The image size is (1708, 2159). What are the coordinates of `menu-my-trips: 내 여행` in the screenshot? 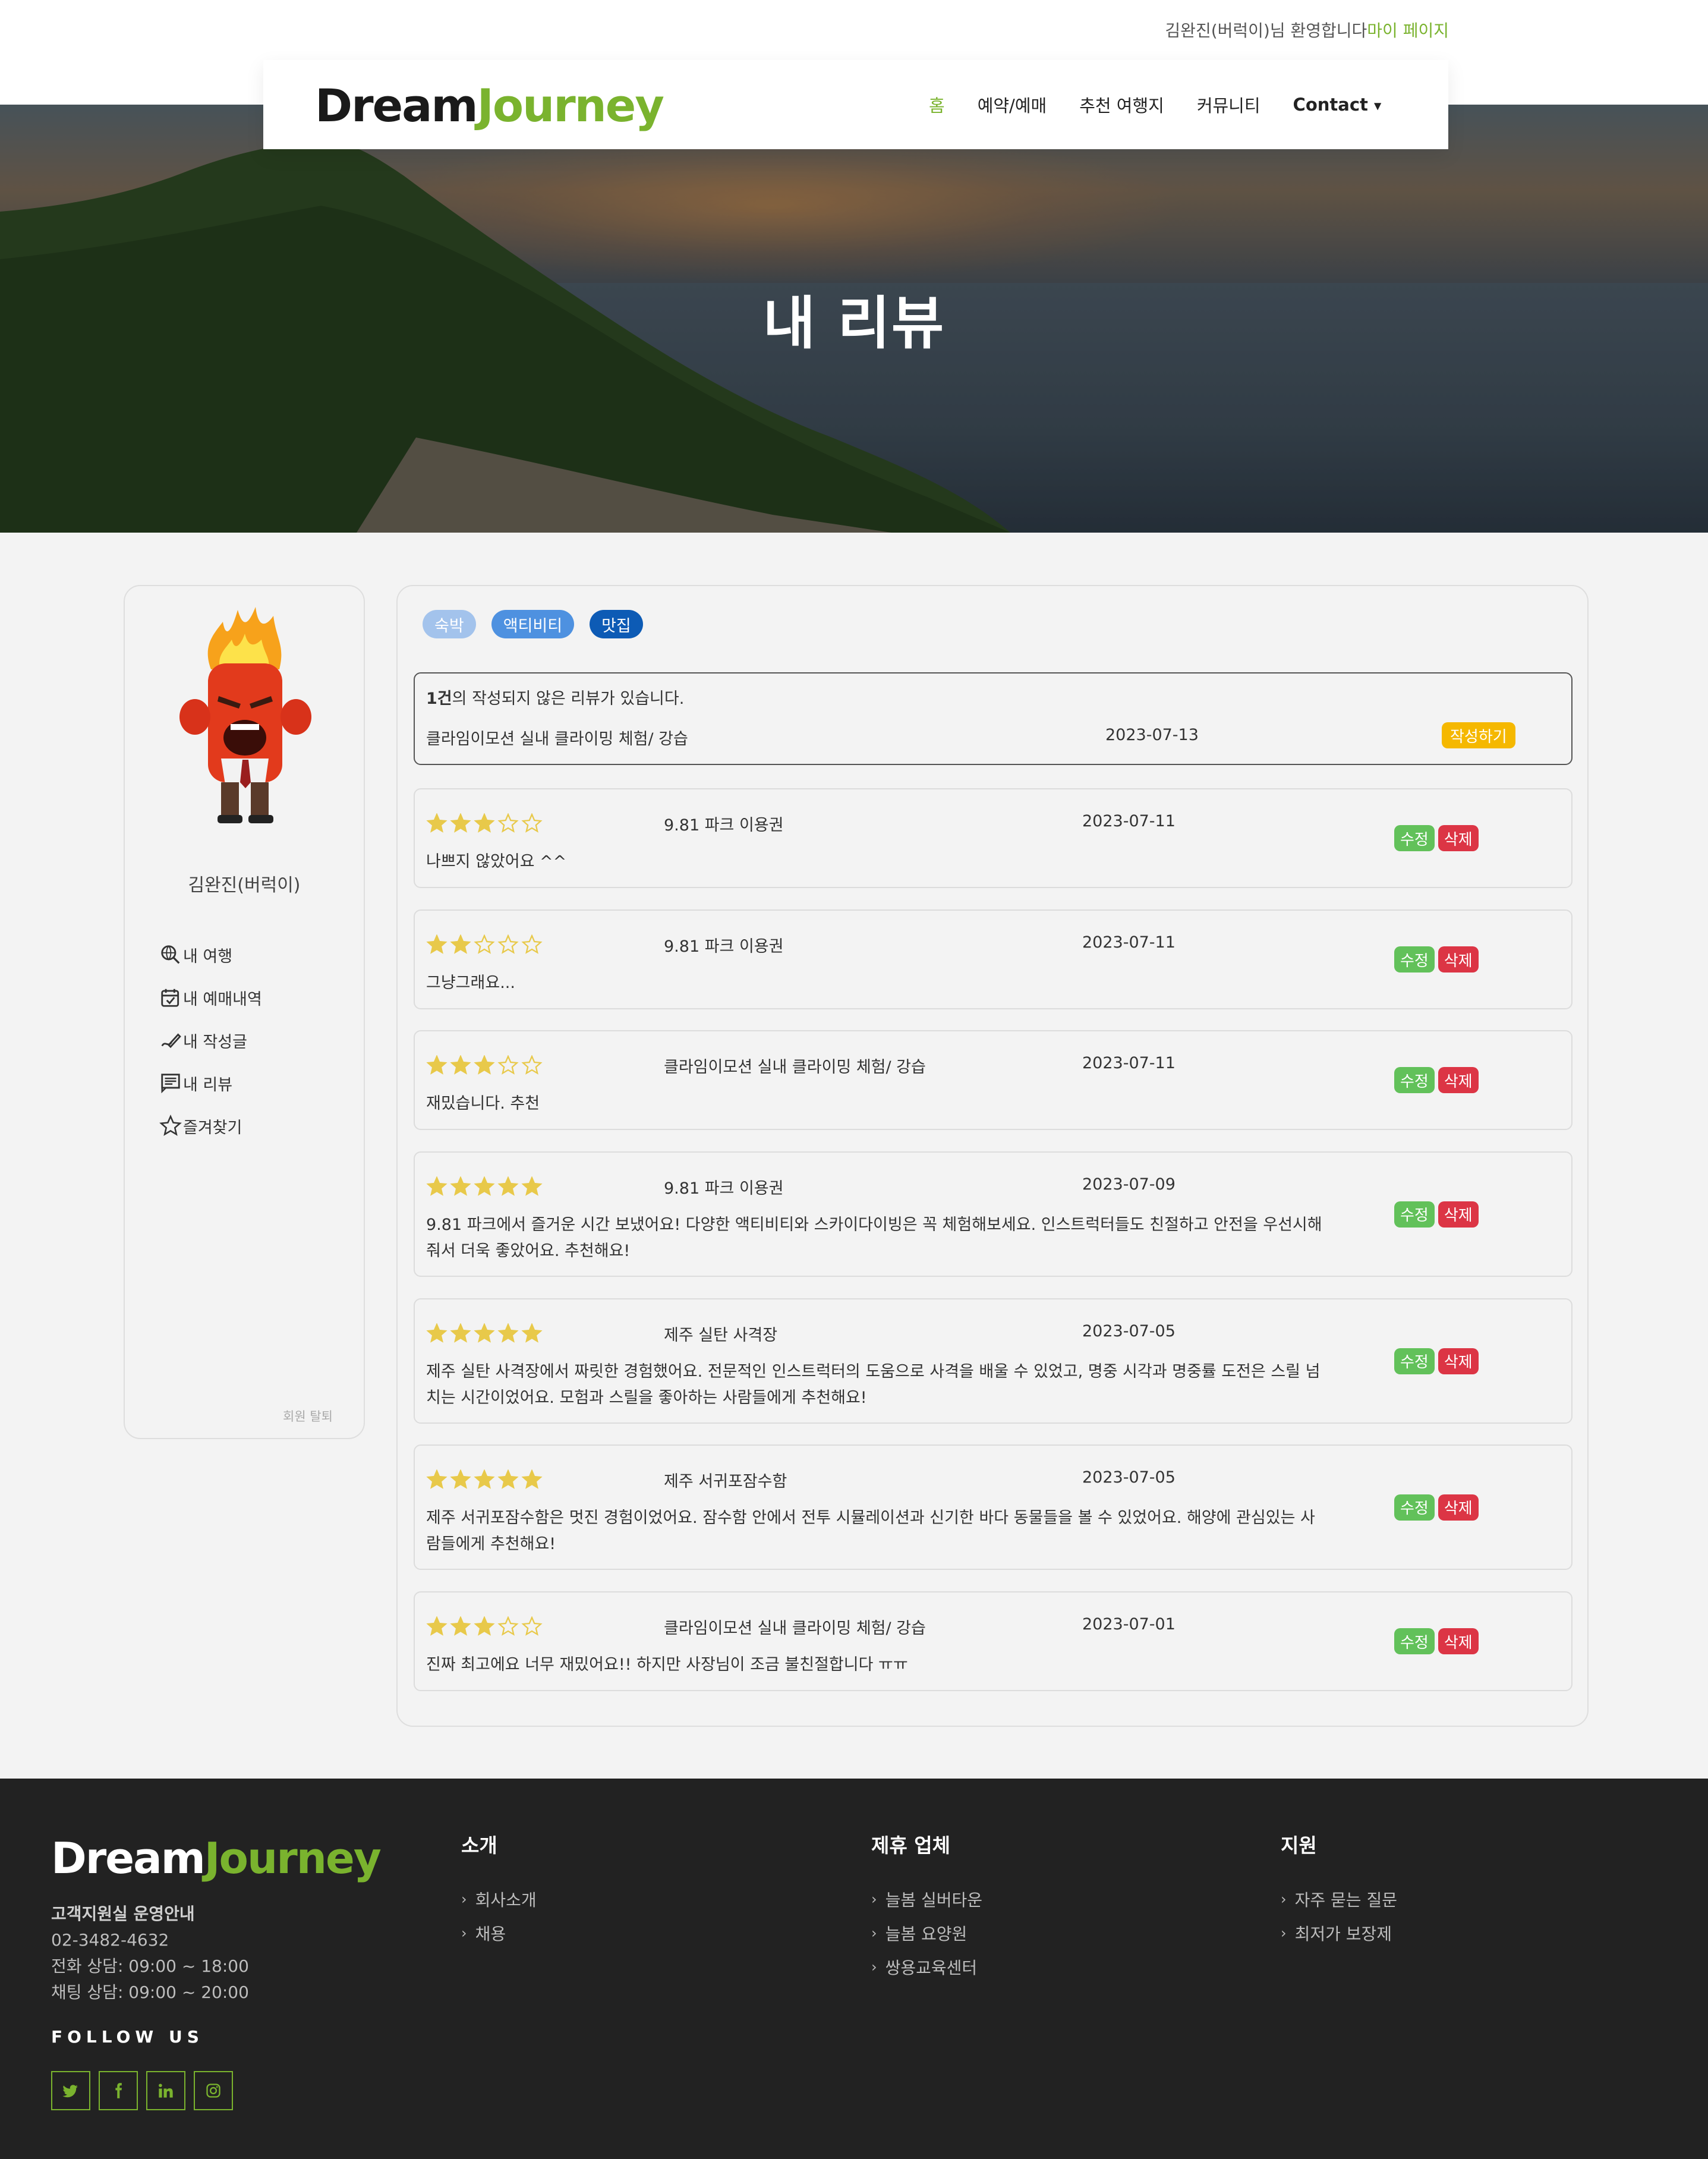 It's located at (210, 954).